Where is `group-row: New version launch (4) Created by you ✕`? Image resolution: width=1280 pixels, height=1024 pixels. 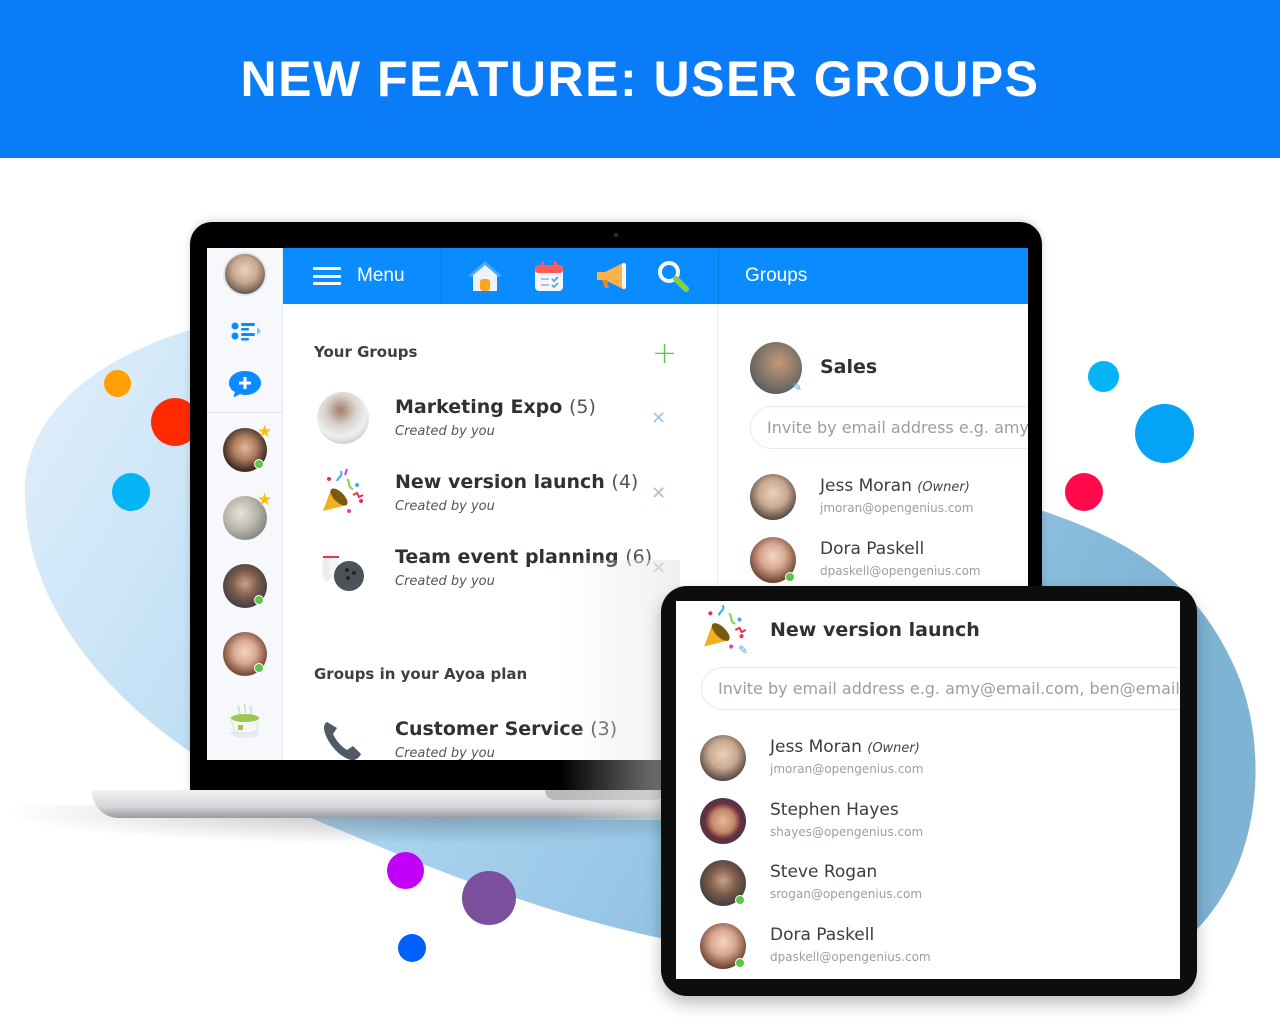 group-row: New version launch (4) Created by you ✕ is located at coordinates (507, 493).